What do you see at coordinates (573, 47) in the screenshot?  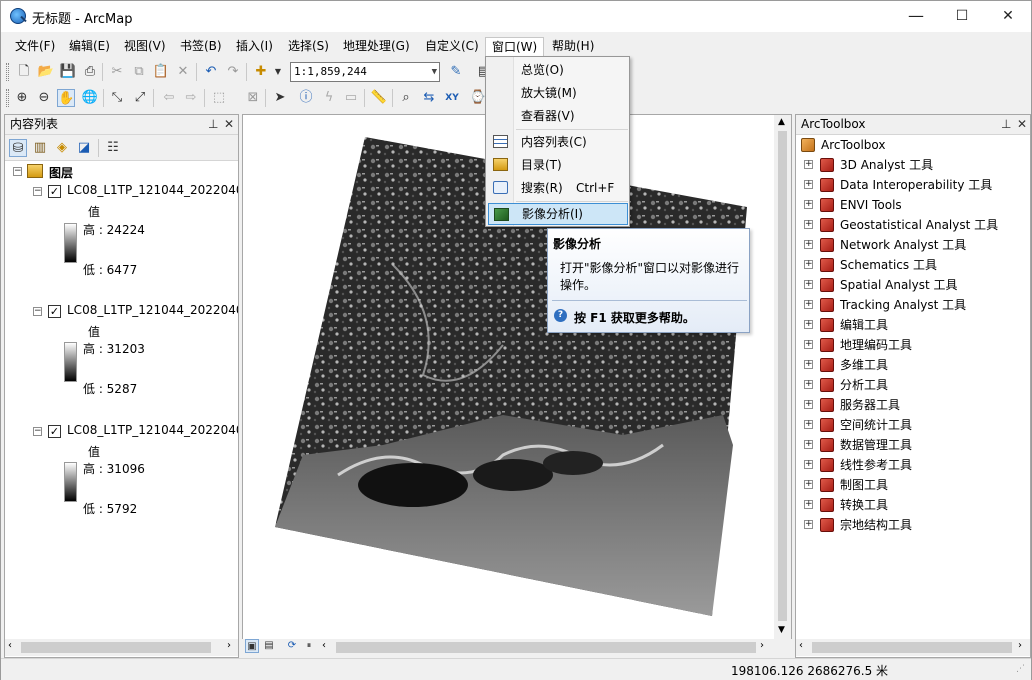 I see `menu-help: 帮助(H)` at bounding box center [573, 47].